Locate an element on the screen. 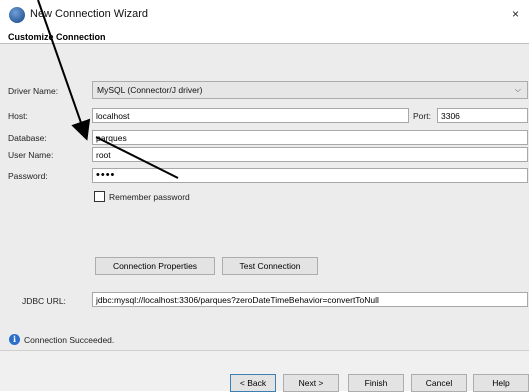  annotation-arrow is located at coordinates (108, 89).